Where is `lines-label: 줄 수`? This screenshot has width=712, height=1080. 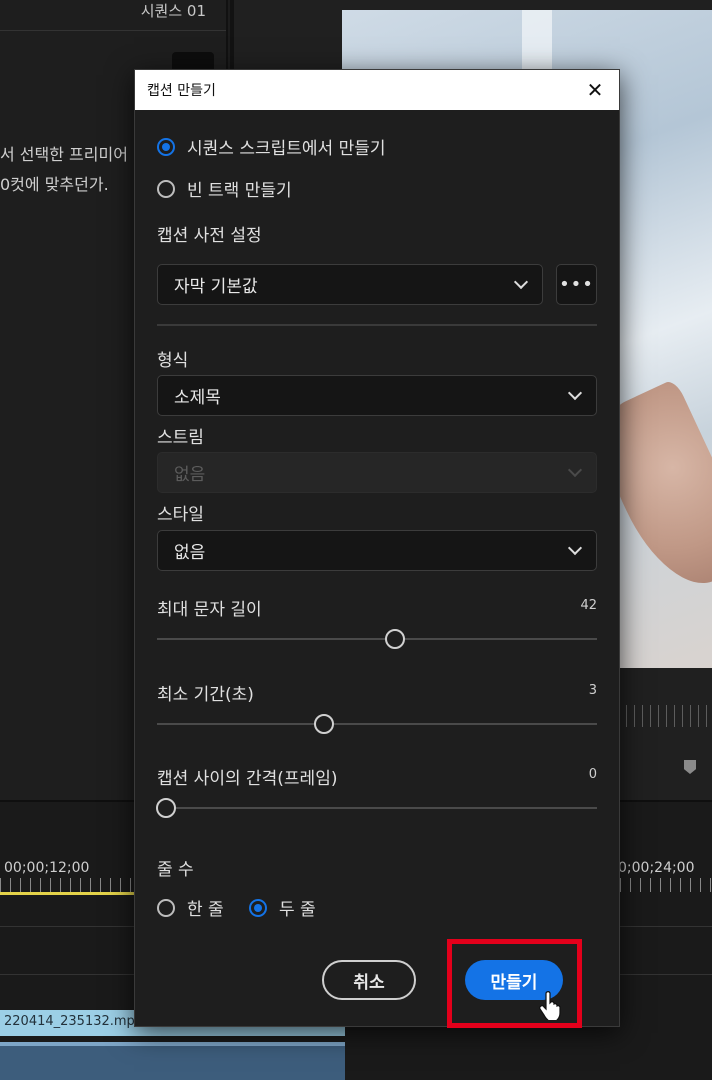
lines-label: 줄 수 is located at coordinates (175, 870).